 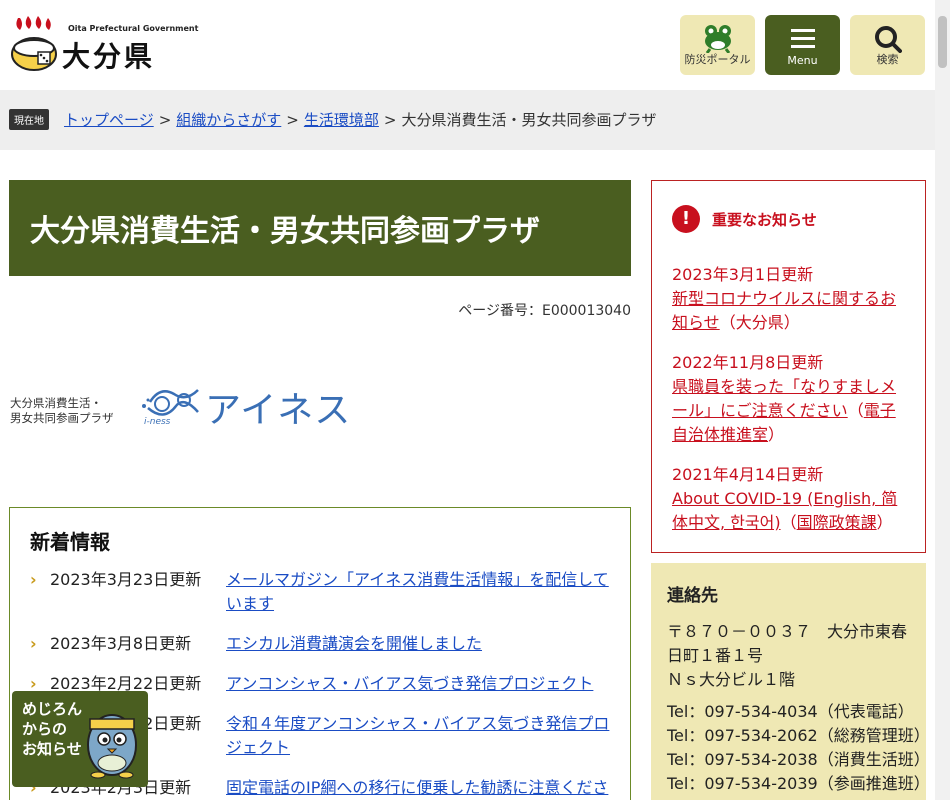 What do you see at coordinates (121, 643) in the screenshot?
I see `news-date: 2023年3月8日更新` at bounding box center [121, 643].